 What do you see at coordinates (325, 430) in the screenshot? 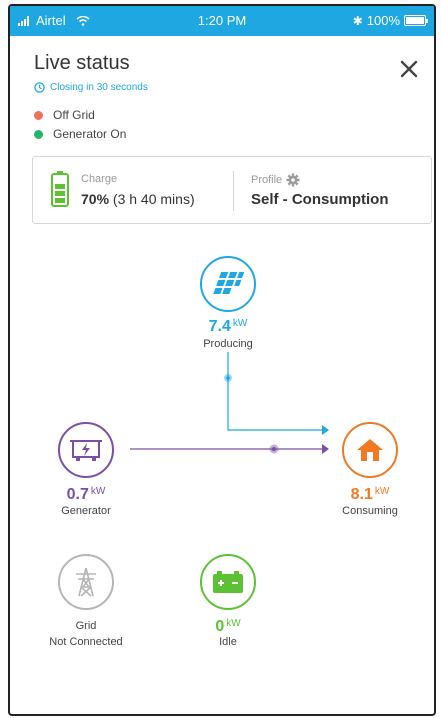
I see `solar-flow-arrow` at bounding box center [325, 430].